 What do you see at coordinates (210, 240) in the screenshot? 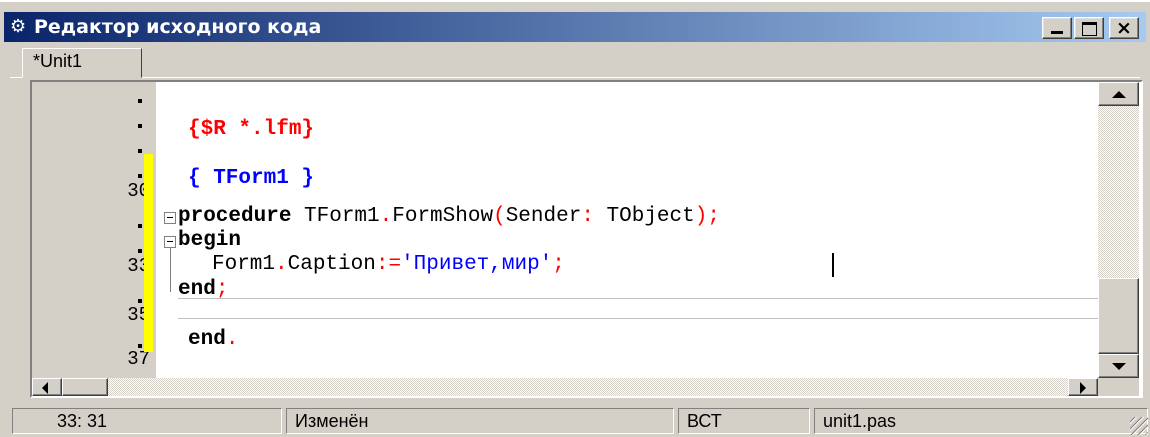
I see `code-line-begin: begin` at bounding box center [210, 240].